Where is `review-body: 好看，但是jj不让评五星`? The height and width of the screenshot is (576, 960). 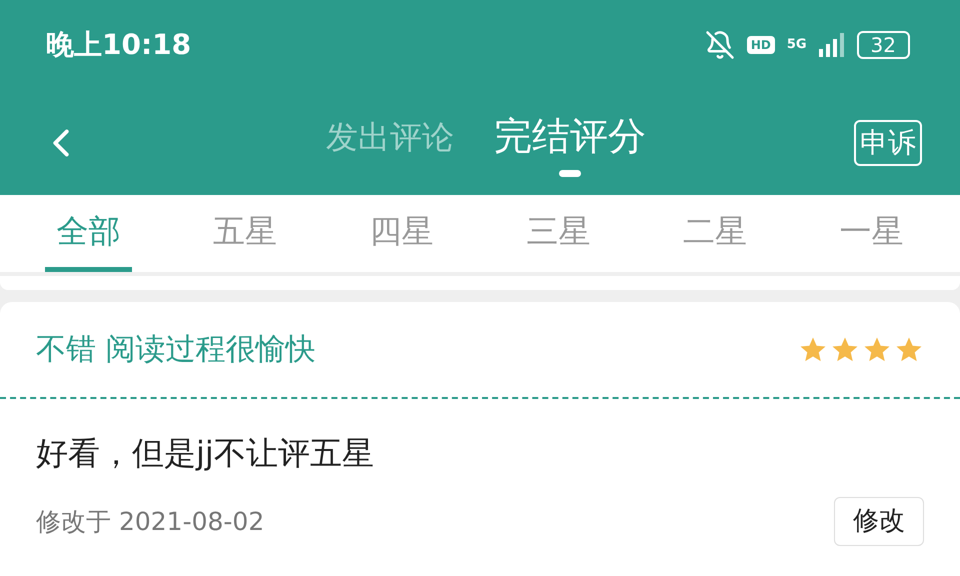
review-body: 好看，但是jj不让评五星 is located at coordinates (205, 453).